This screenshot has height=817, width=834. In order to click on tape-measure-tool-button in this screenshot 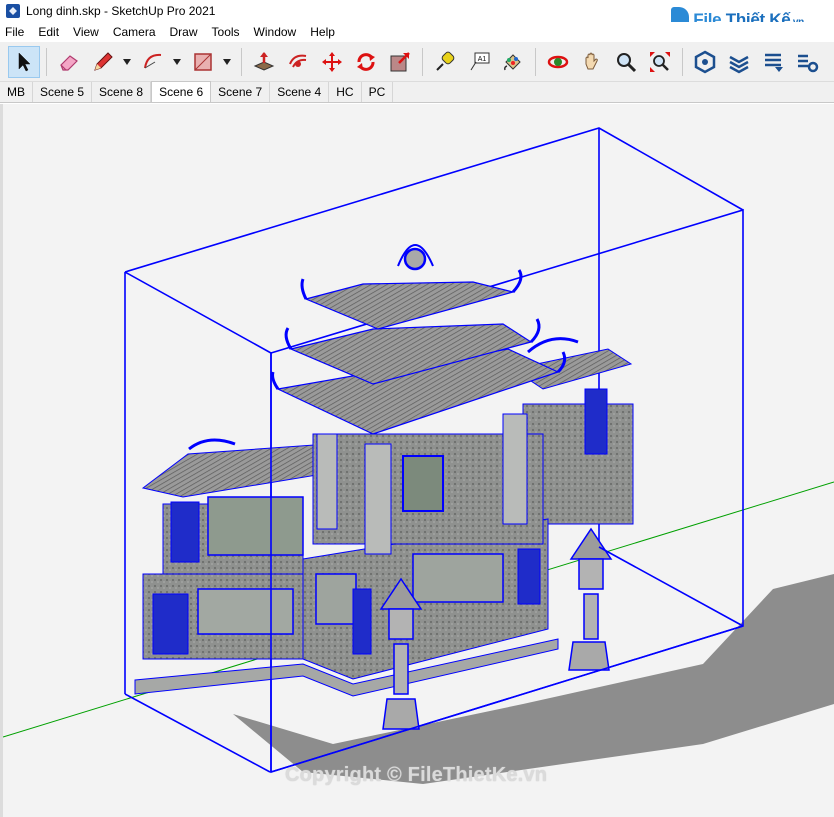, I will do `click(445, 62)`.